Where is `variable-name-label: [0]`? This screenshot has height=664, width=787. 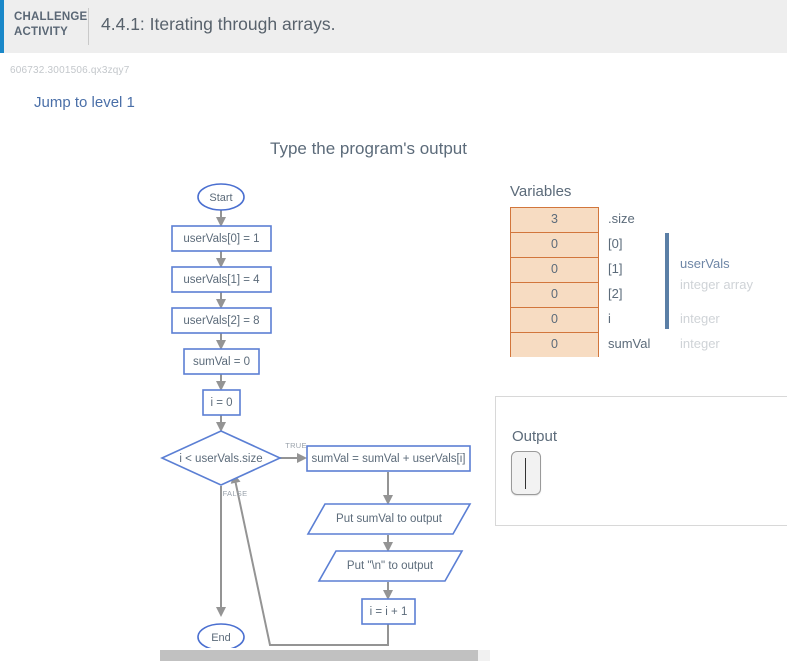 variable-name-label: [0] is located at coordinates (615, 243).